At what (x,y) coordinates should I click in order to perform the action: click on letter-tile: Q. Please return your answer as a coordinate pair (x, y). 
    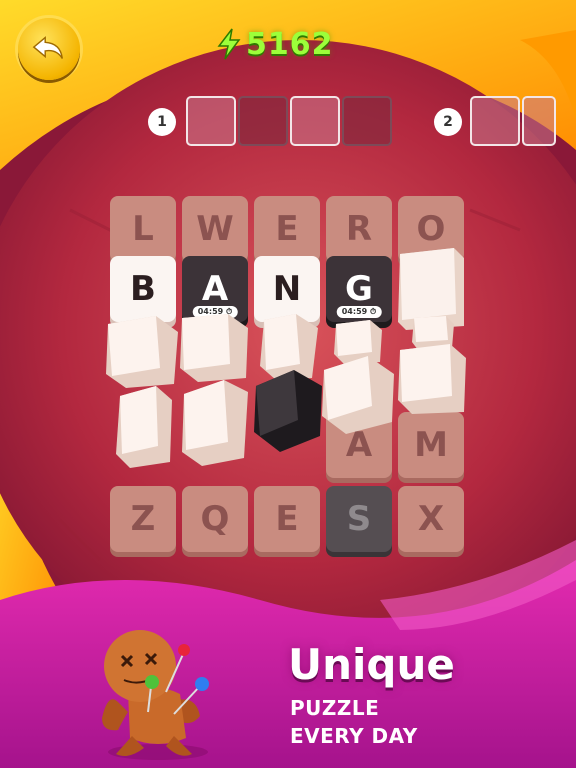
    Looking at the image, I should click on (215, 519).